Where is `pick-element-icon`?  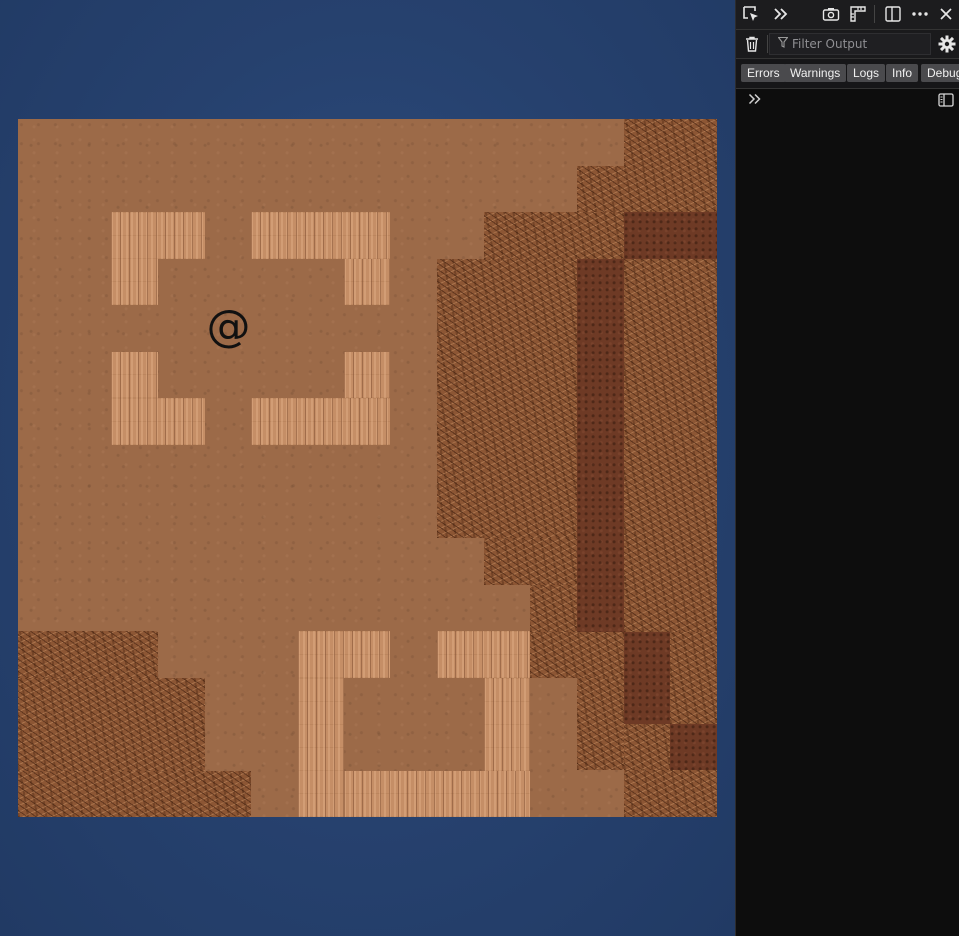
pick-element-icon is located at coordinates (751, 14).